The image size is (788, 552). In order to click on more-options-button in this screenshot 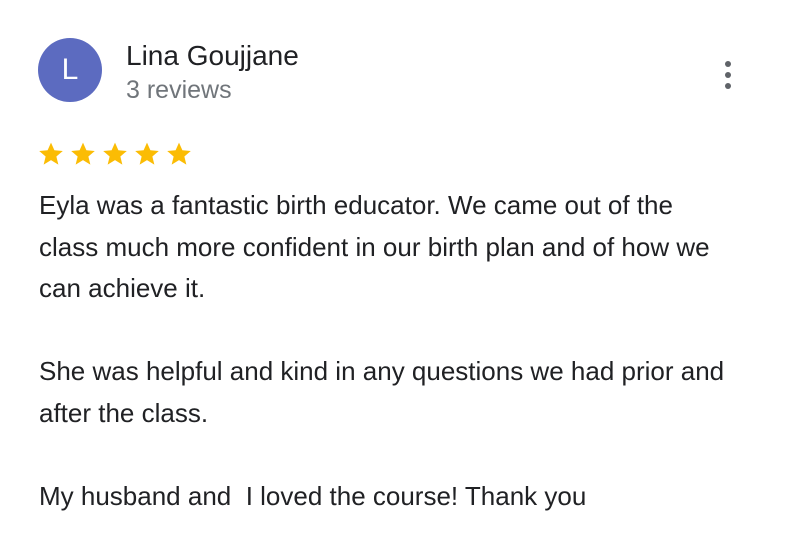, I will do `click(728, 75)`.